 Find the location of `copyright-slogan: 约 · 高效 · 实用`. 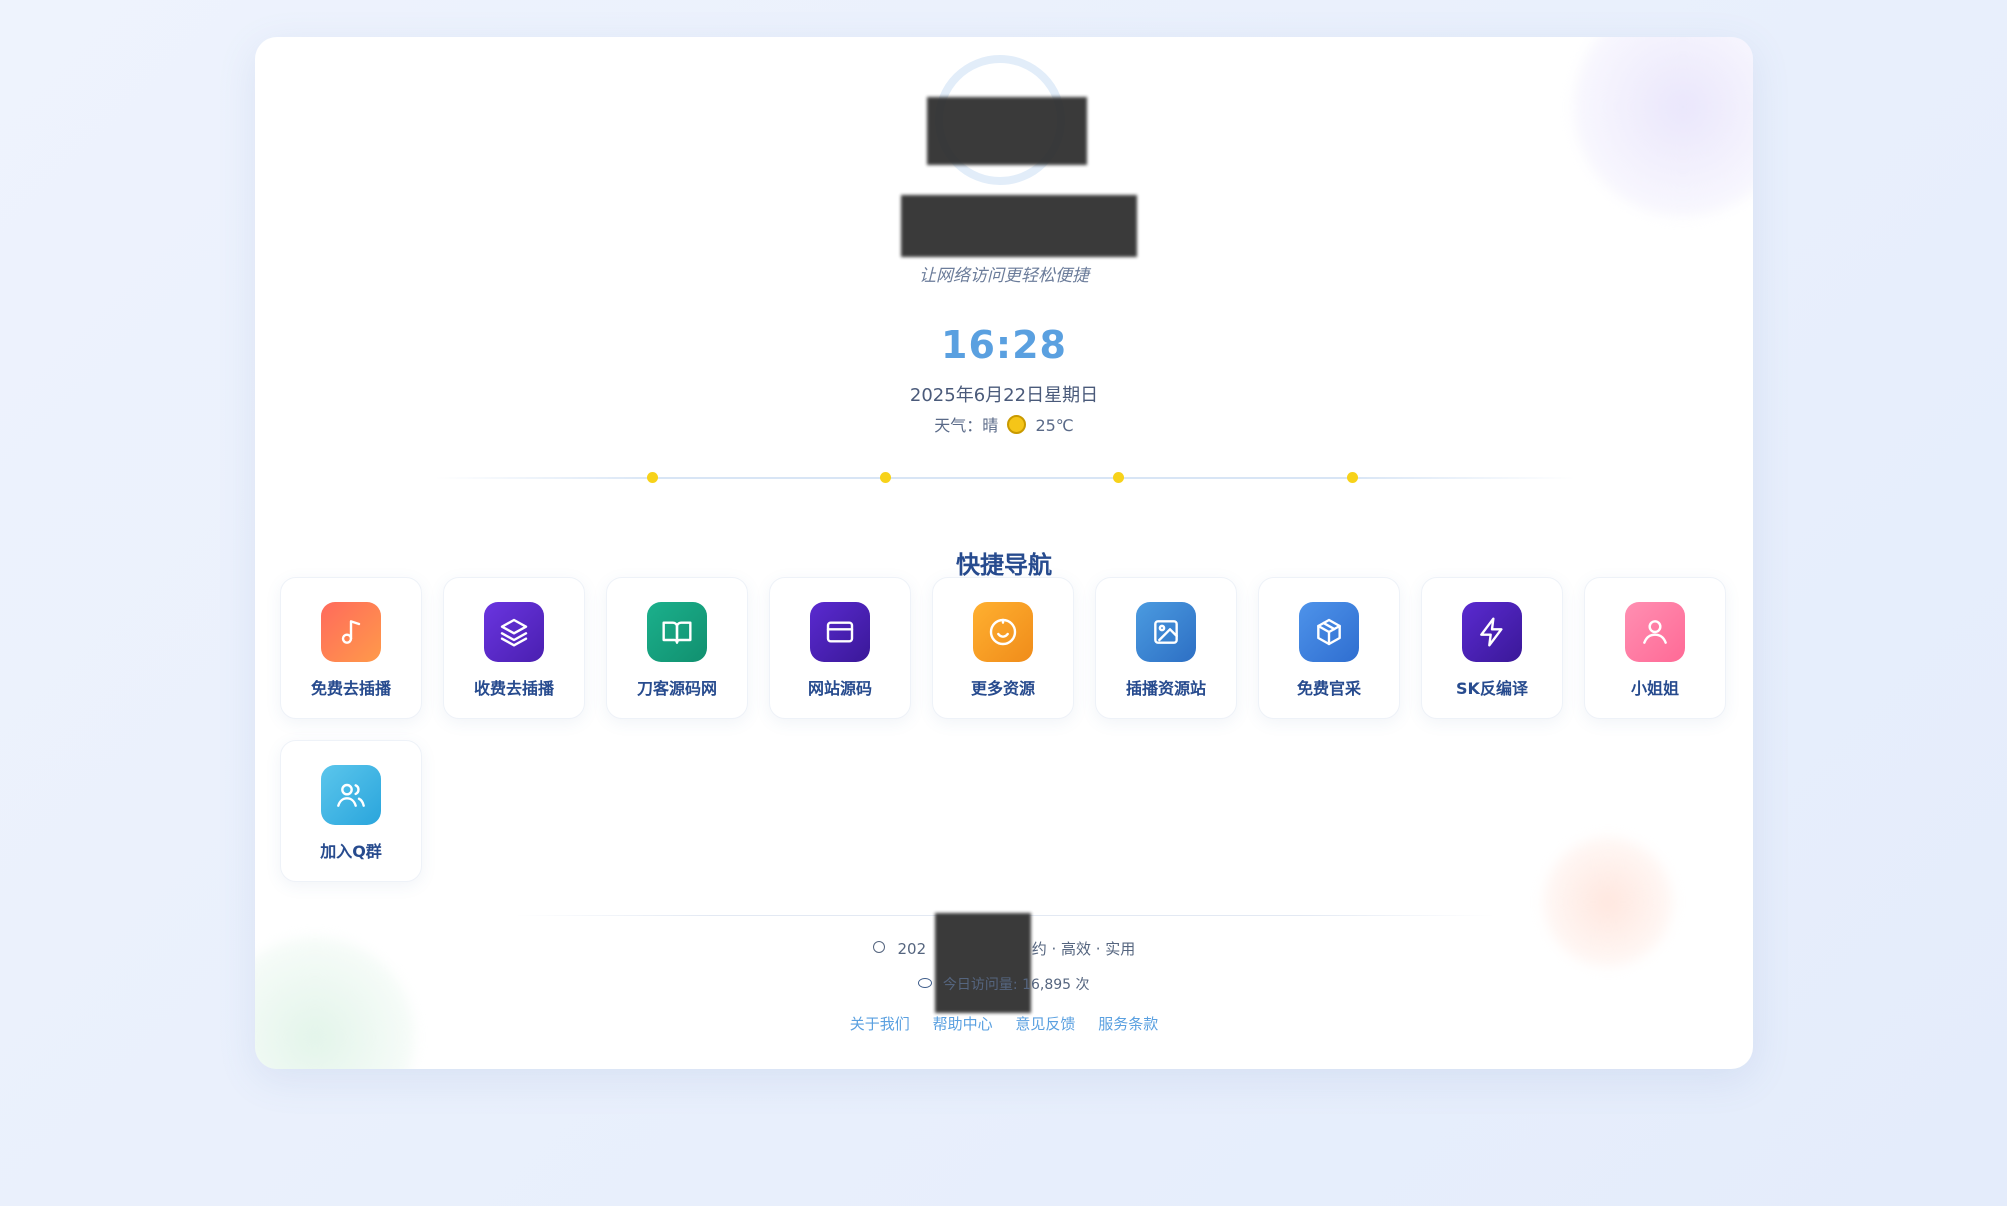

copyright-slogan: 约 · 高效 · 实用 is located at coordinates (1083, 949).